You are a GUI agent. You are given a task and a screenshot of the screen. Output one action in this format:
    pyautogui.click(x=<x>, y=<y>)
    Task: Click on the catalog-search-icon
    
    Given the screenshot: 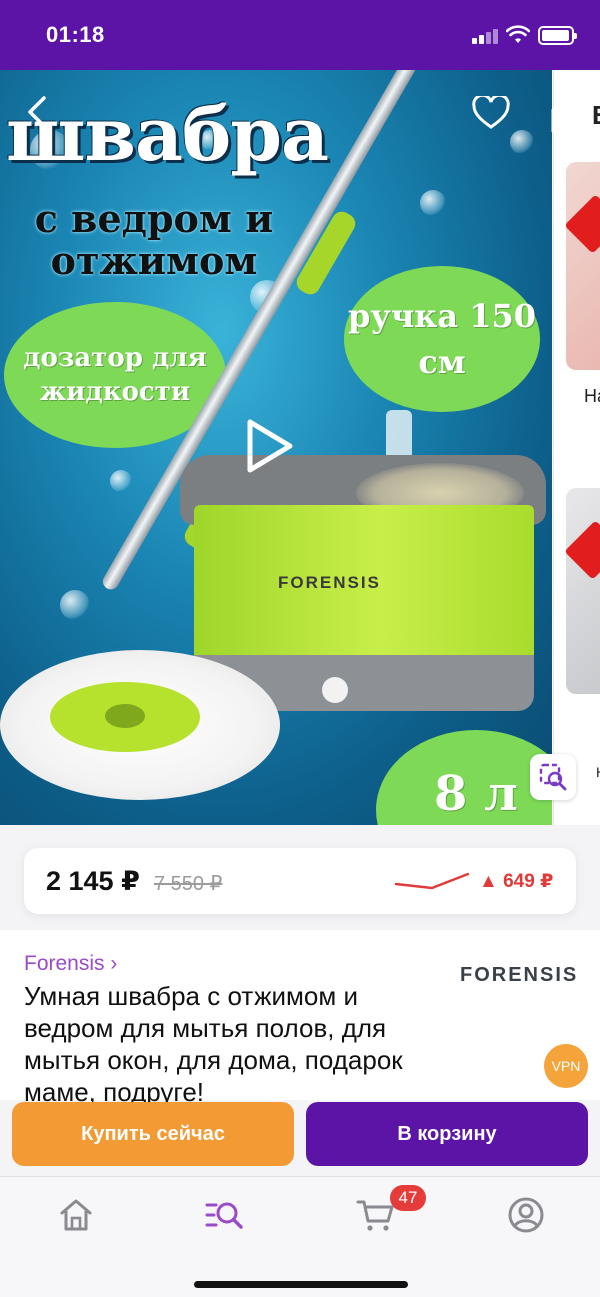 What is the action you would take?
    pyautogui.click(x=224, y=1215)
    